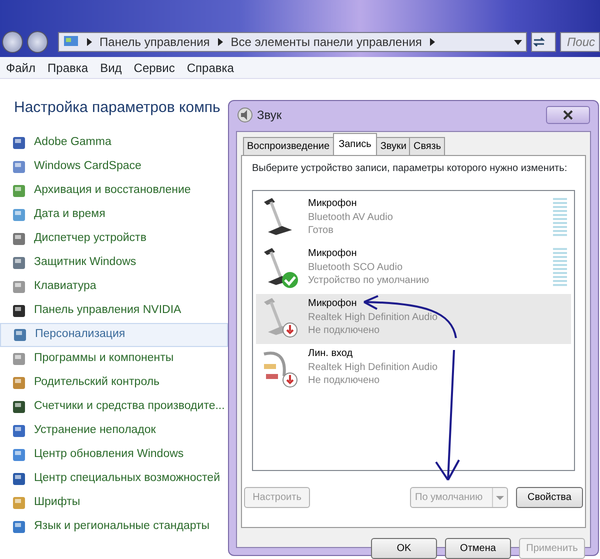 This screenshot has height=559, width=600. Describe the element at coordinates (114, 527) in the screenshot. I see `control-panel-item: Язык и региональные стандарты` at that location.